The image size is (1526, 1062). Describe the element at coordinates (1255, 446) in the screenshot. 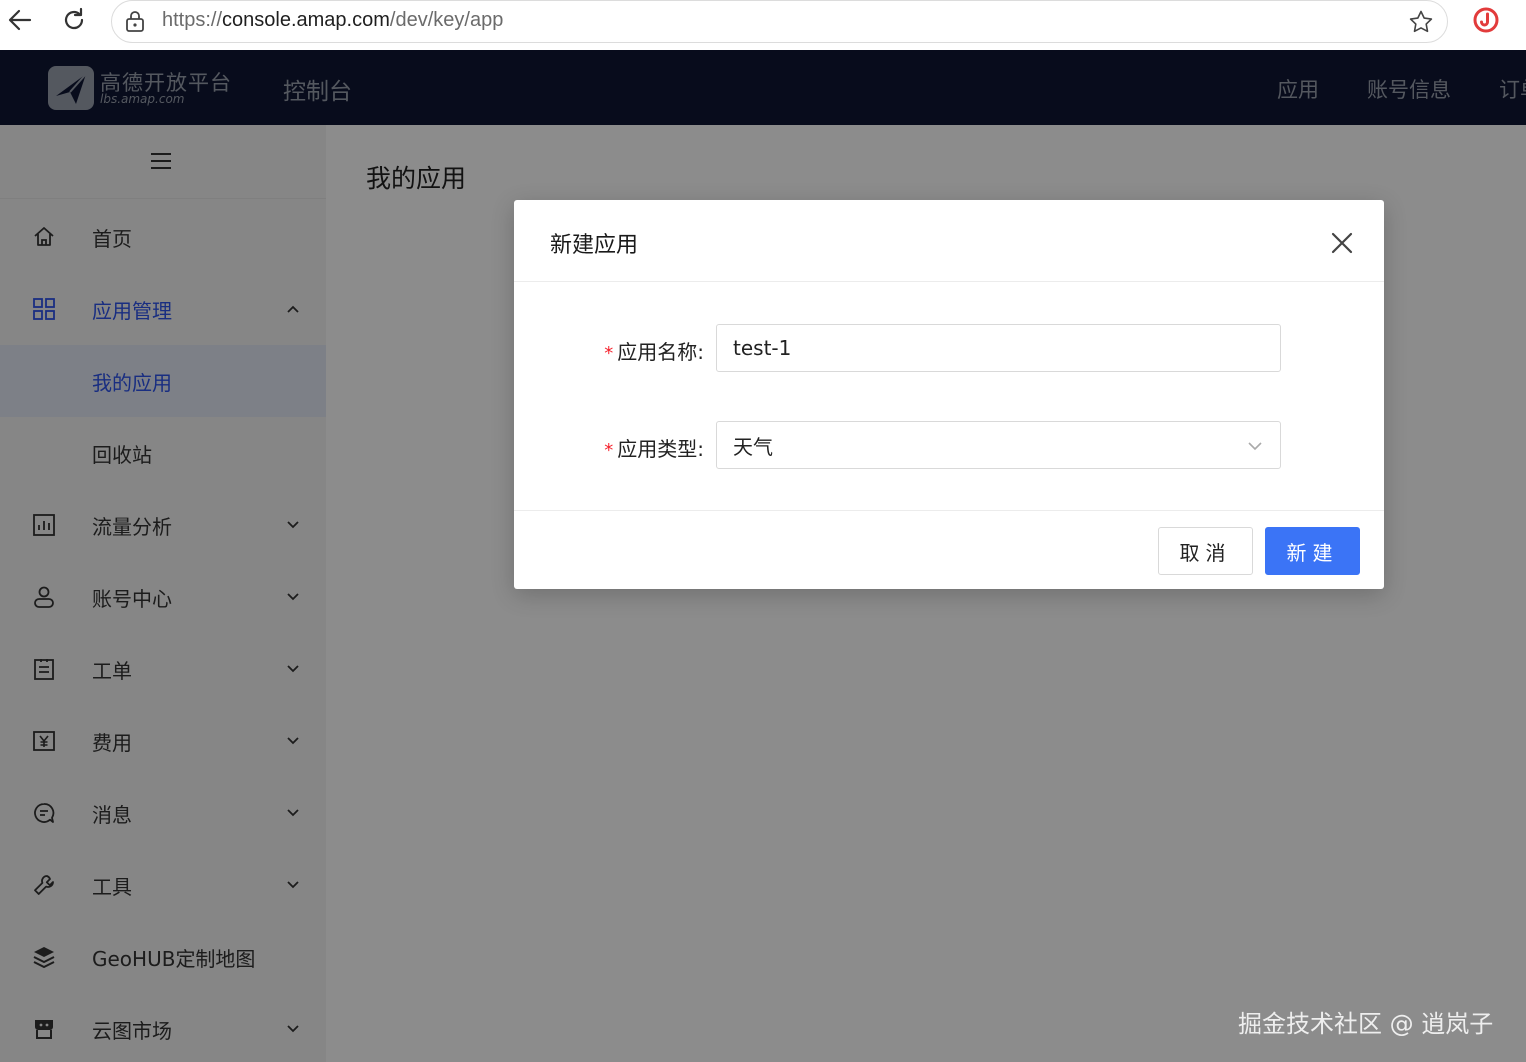

I see `chevron-down-icon` at that location.